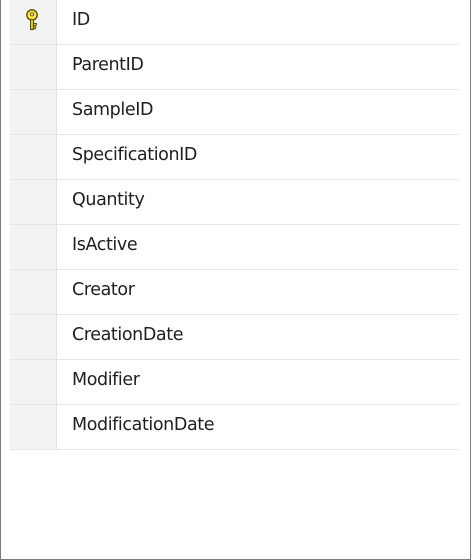 The image size is (471, 560). I want to click on column-row-isactive: IsActive, so click(234, 247).